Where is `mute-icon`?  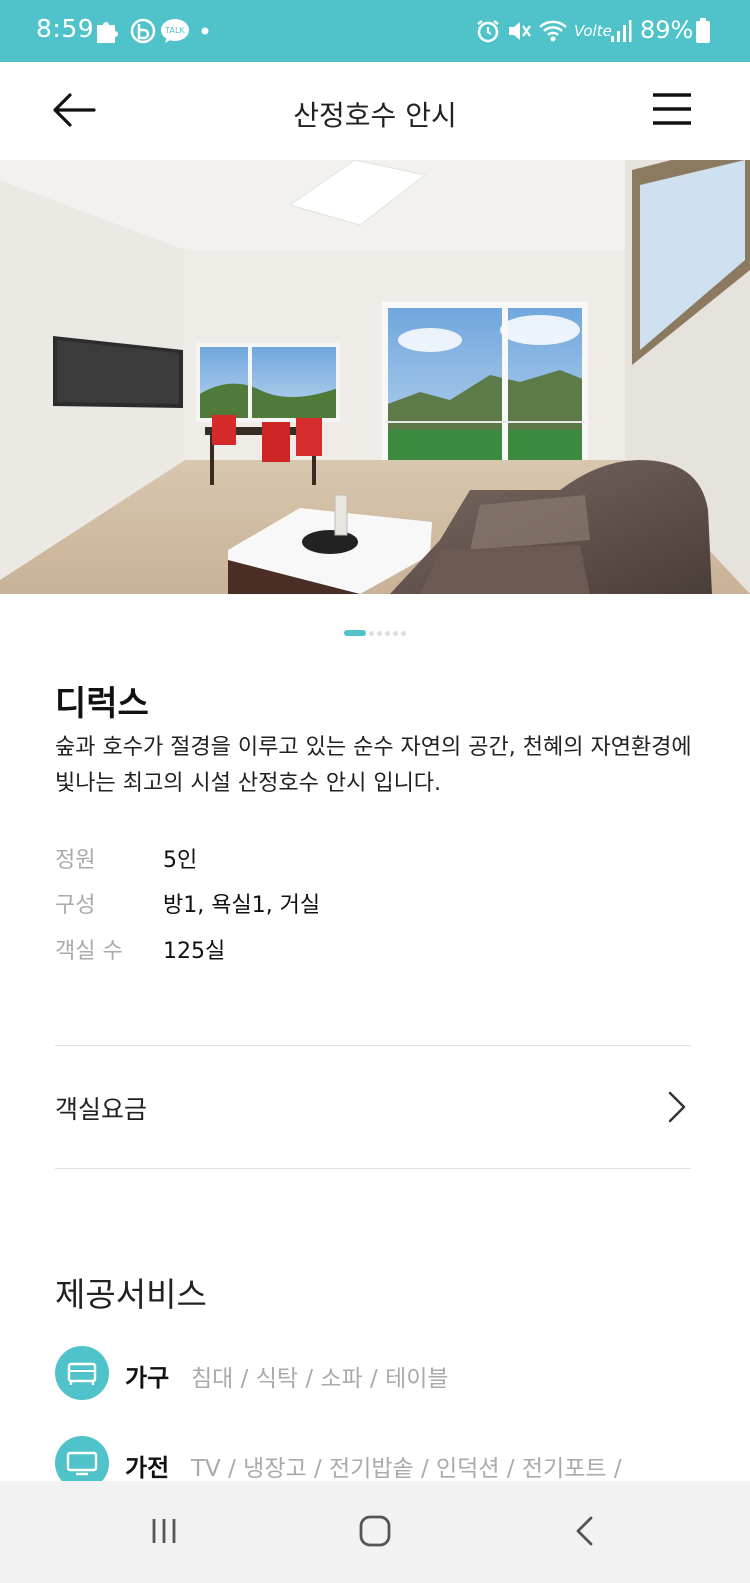 mute-icon is located at coordinates (519, 31).